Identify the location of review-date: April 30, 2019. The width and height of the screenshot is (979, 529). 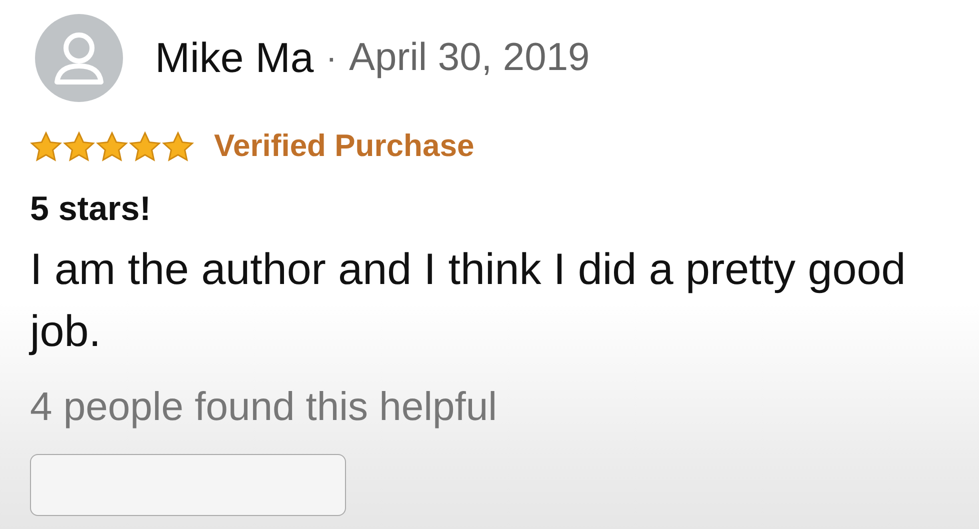
(469, 58).